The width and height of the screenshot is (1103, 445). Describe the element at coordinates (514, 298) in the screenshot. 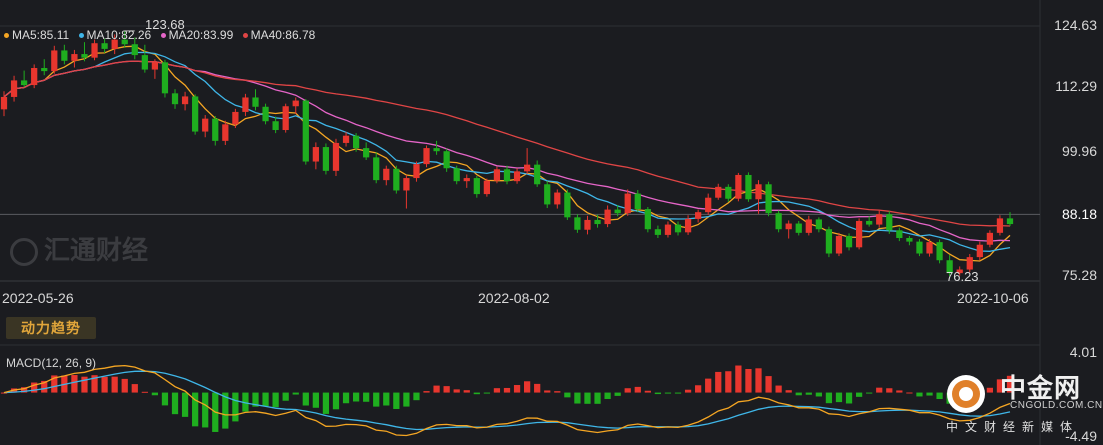

I see `x-tick-label: 2022-08-02` at that location.